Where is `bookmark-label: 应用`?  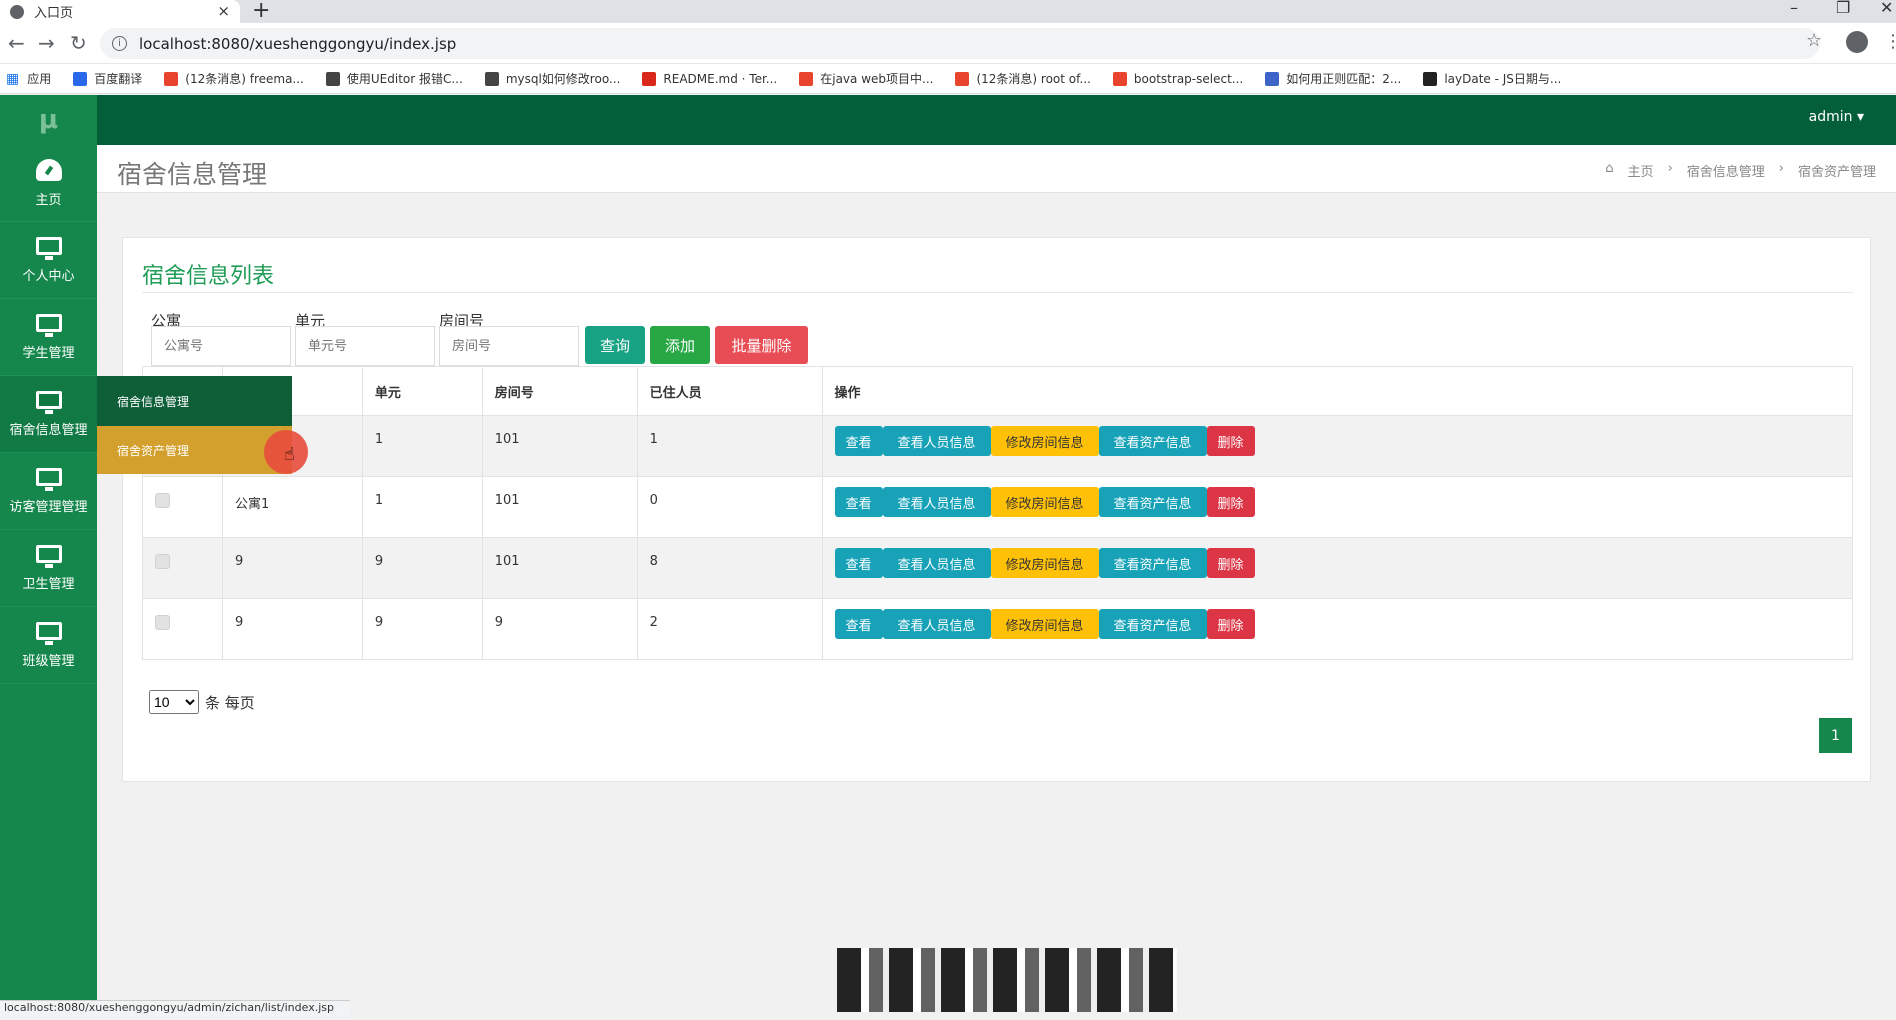
bookmark-label: 应用 is located at coordinates (39, 79).